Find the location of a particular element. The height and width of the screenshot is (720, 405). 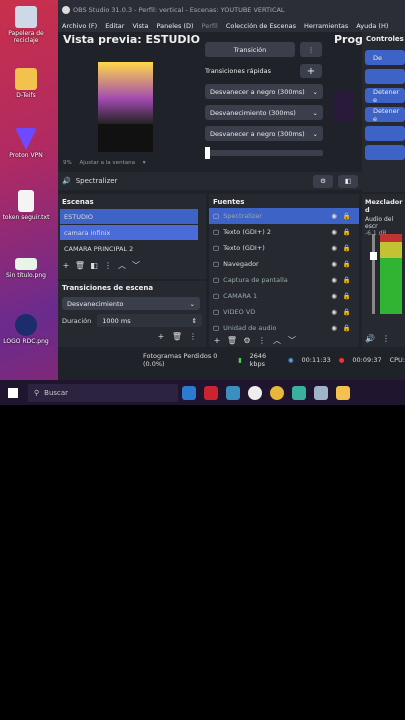

source-item: ▢ Texto (GDI+) ◉ 🔒 is located at coordinates (284, 248).